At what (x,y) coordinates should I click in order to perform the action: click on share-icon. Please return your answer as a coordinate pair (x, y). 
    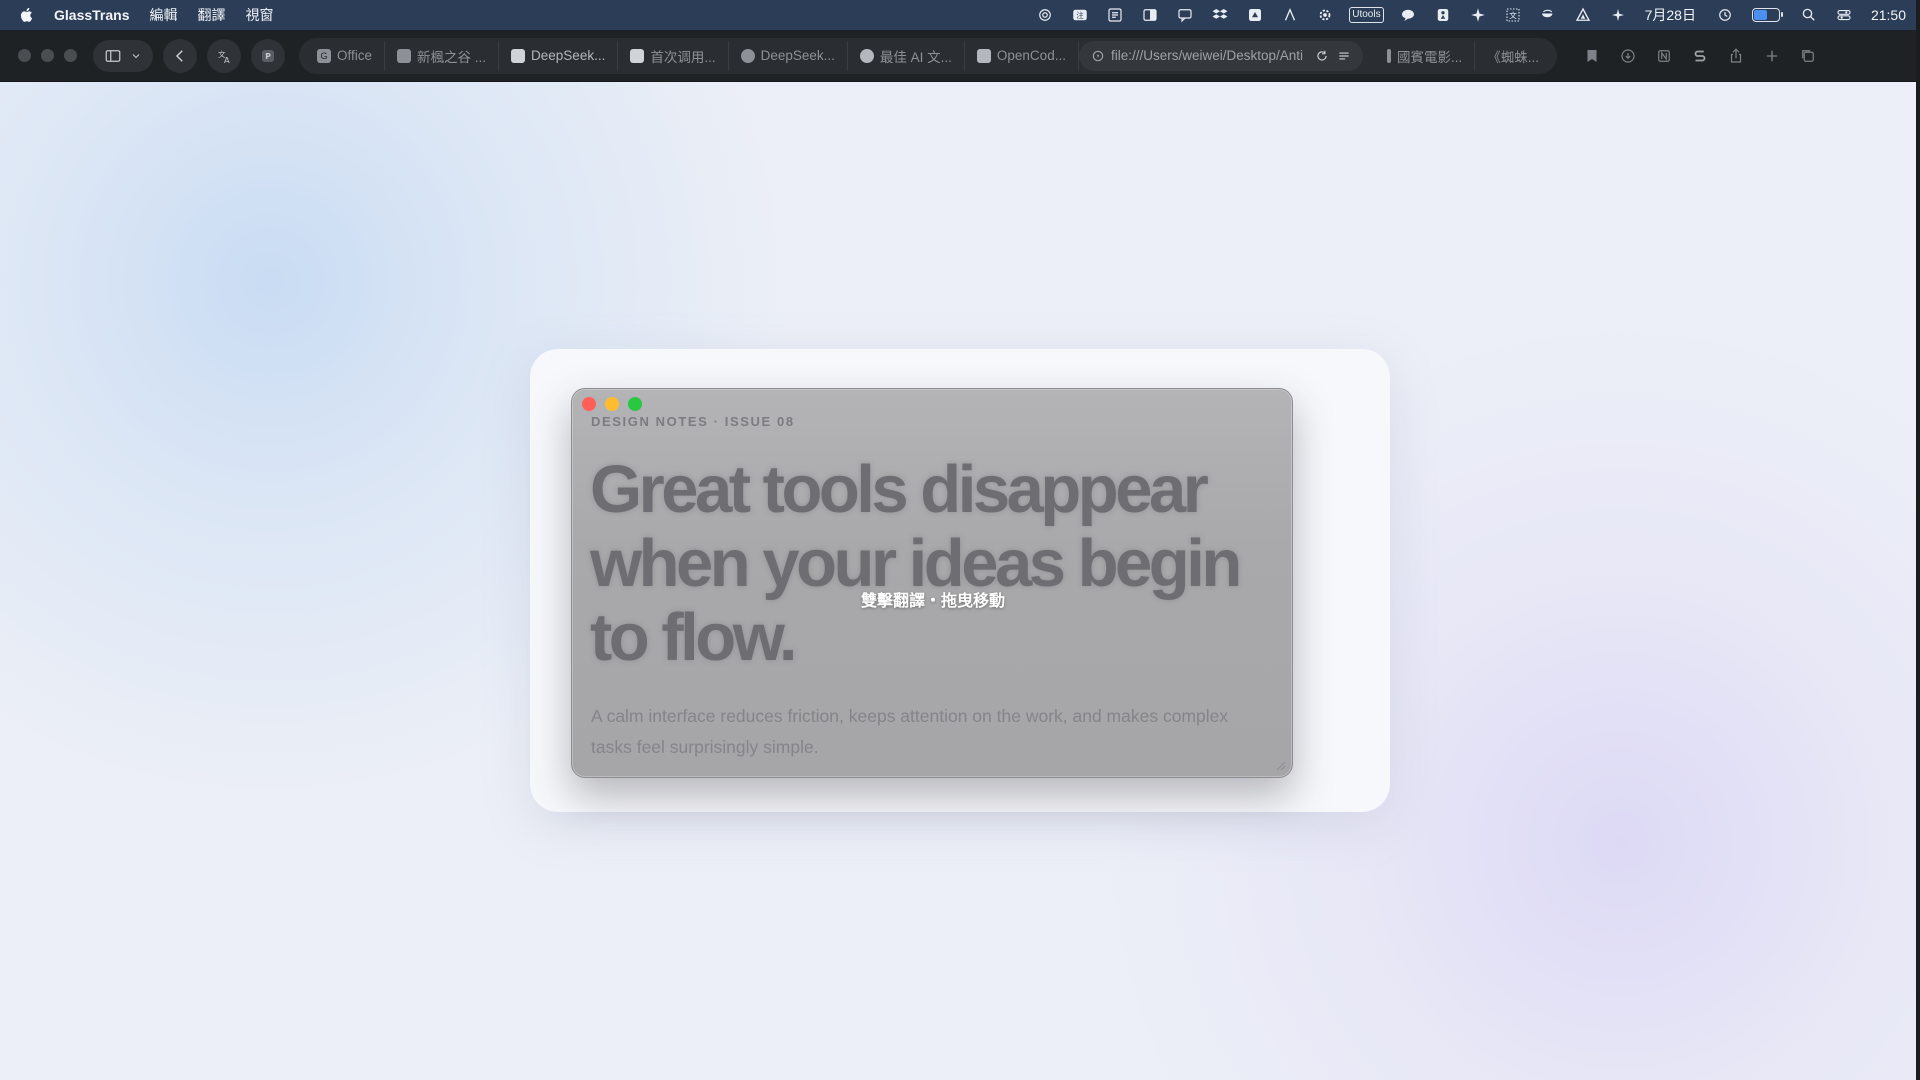
    Looking at the image, I should click on (1736, 56).